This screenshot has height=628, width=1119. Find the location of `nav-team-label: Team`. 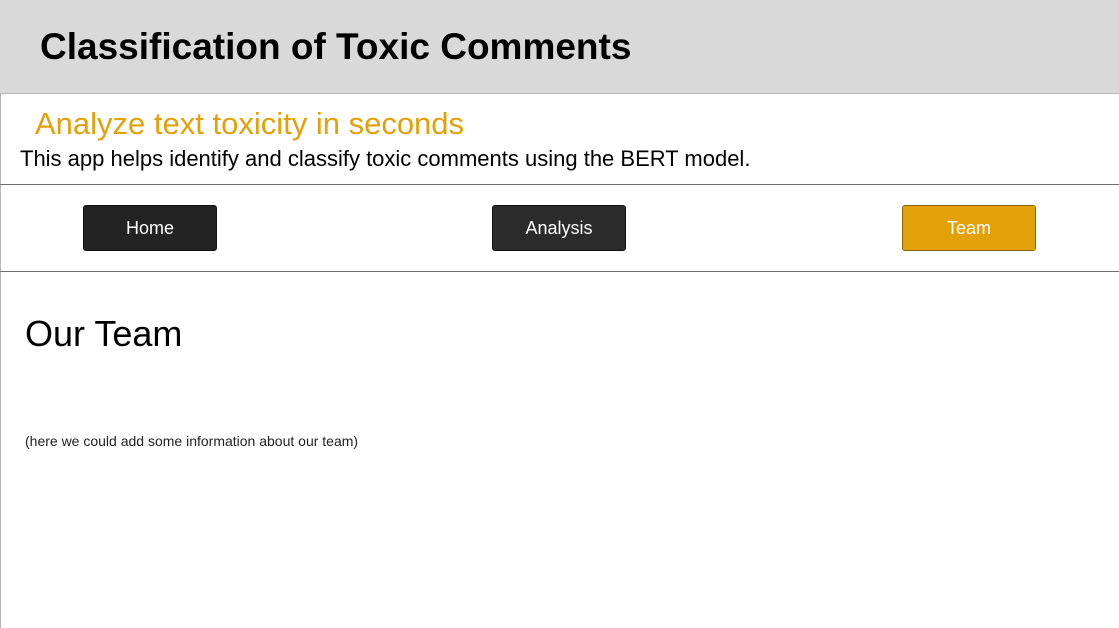

nav-team-label: Team is located at coordinates (968, 227).